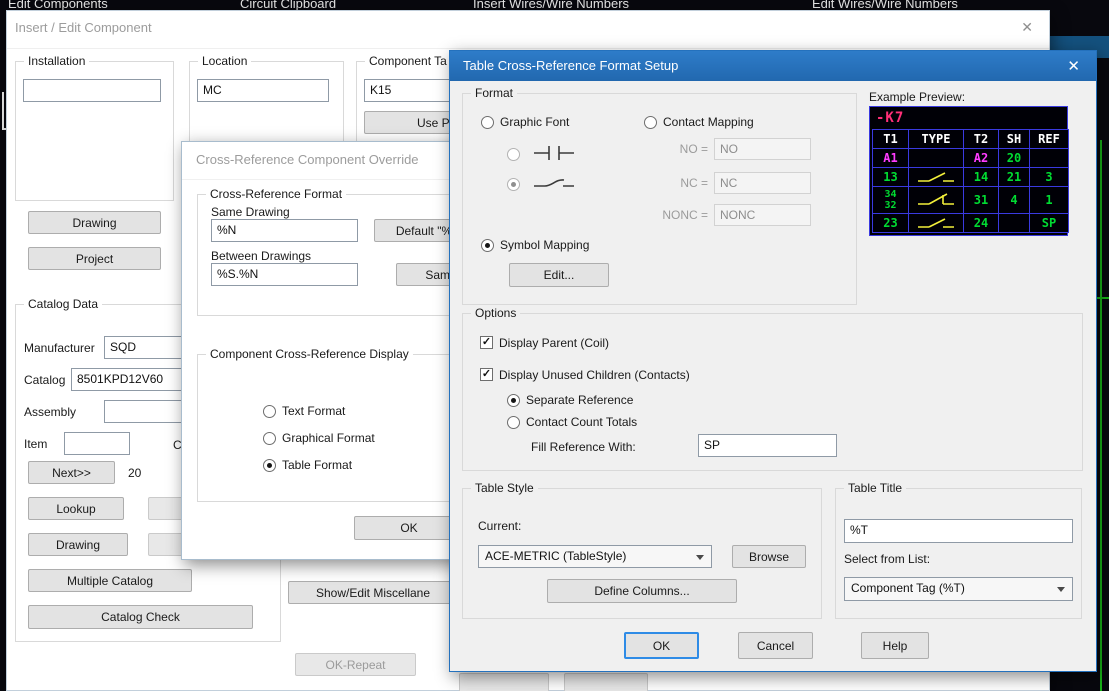 Image resolution: width=1109 pixels, height=691 pixels. Describe the element at coordinates (1049, 223) in the screenshot. I see `preview-cell: SP` at that location.